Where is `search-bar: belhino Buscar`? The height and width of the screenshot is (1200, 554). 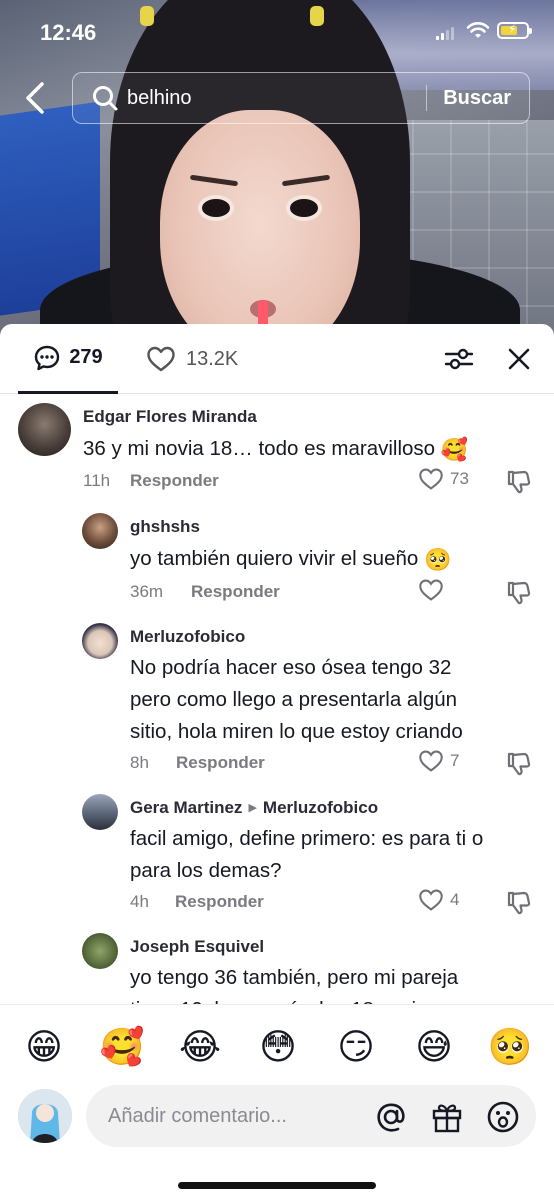
search-bar: belhino Buscar is located at coordinates (301, 98).